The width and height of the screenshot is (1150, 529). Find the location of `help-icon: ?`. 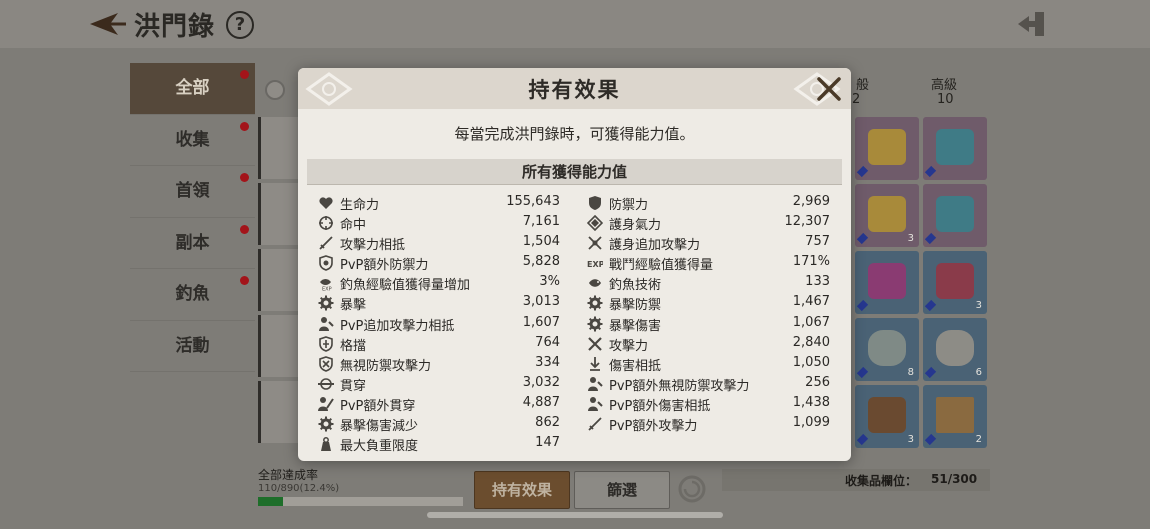

help-icon: ? is located at coordinates (240, 25).